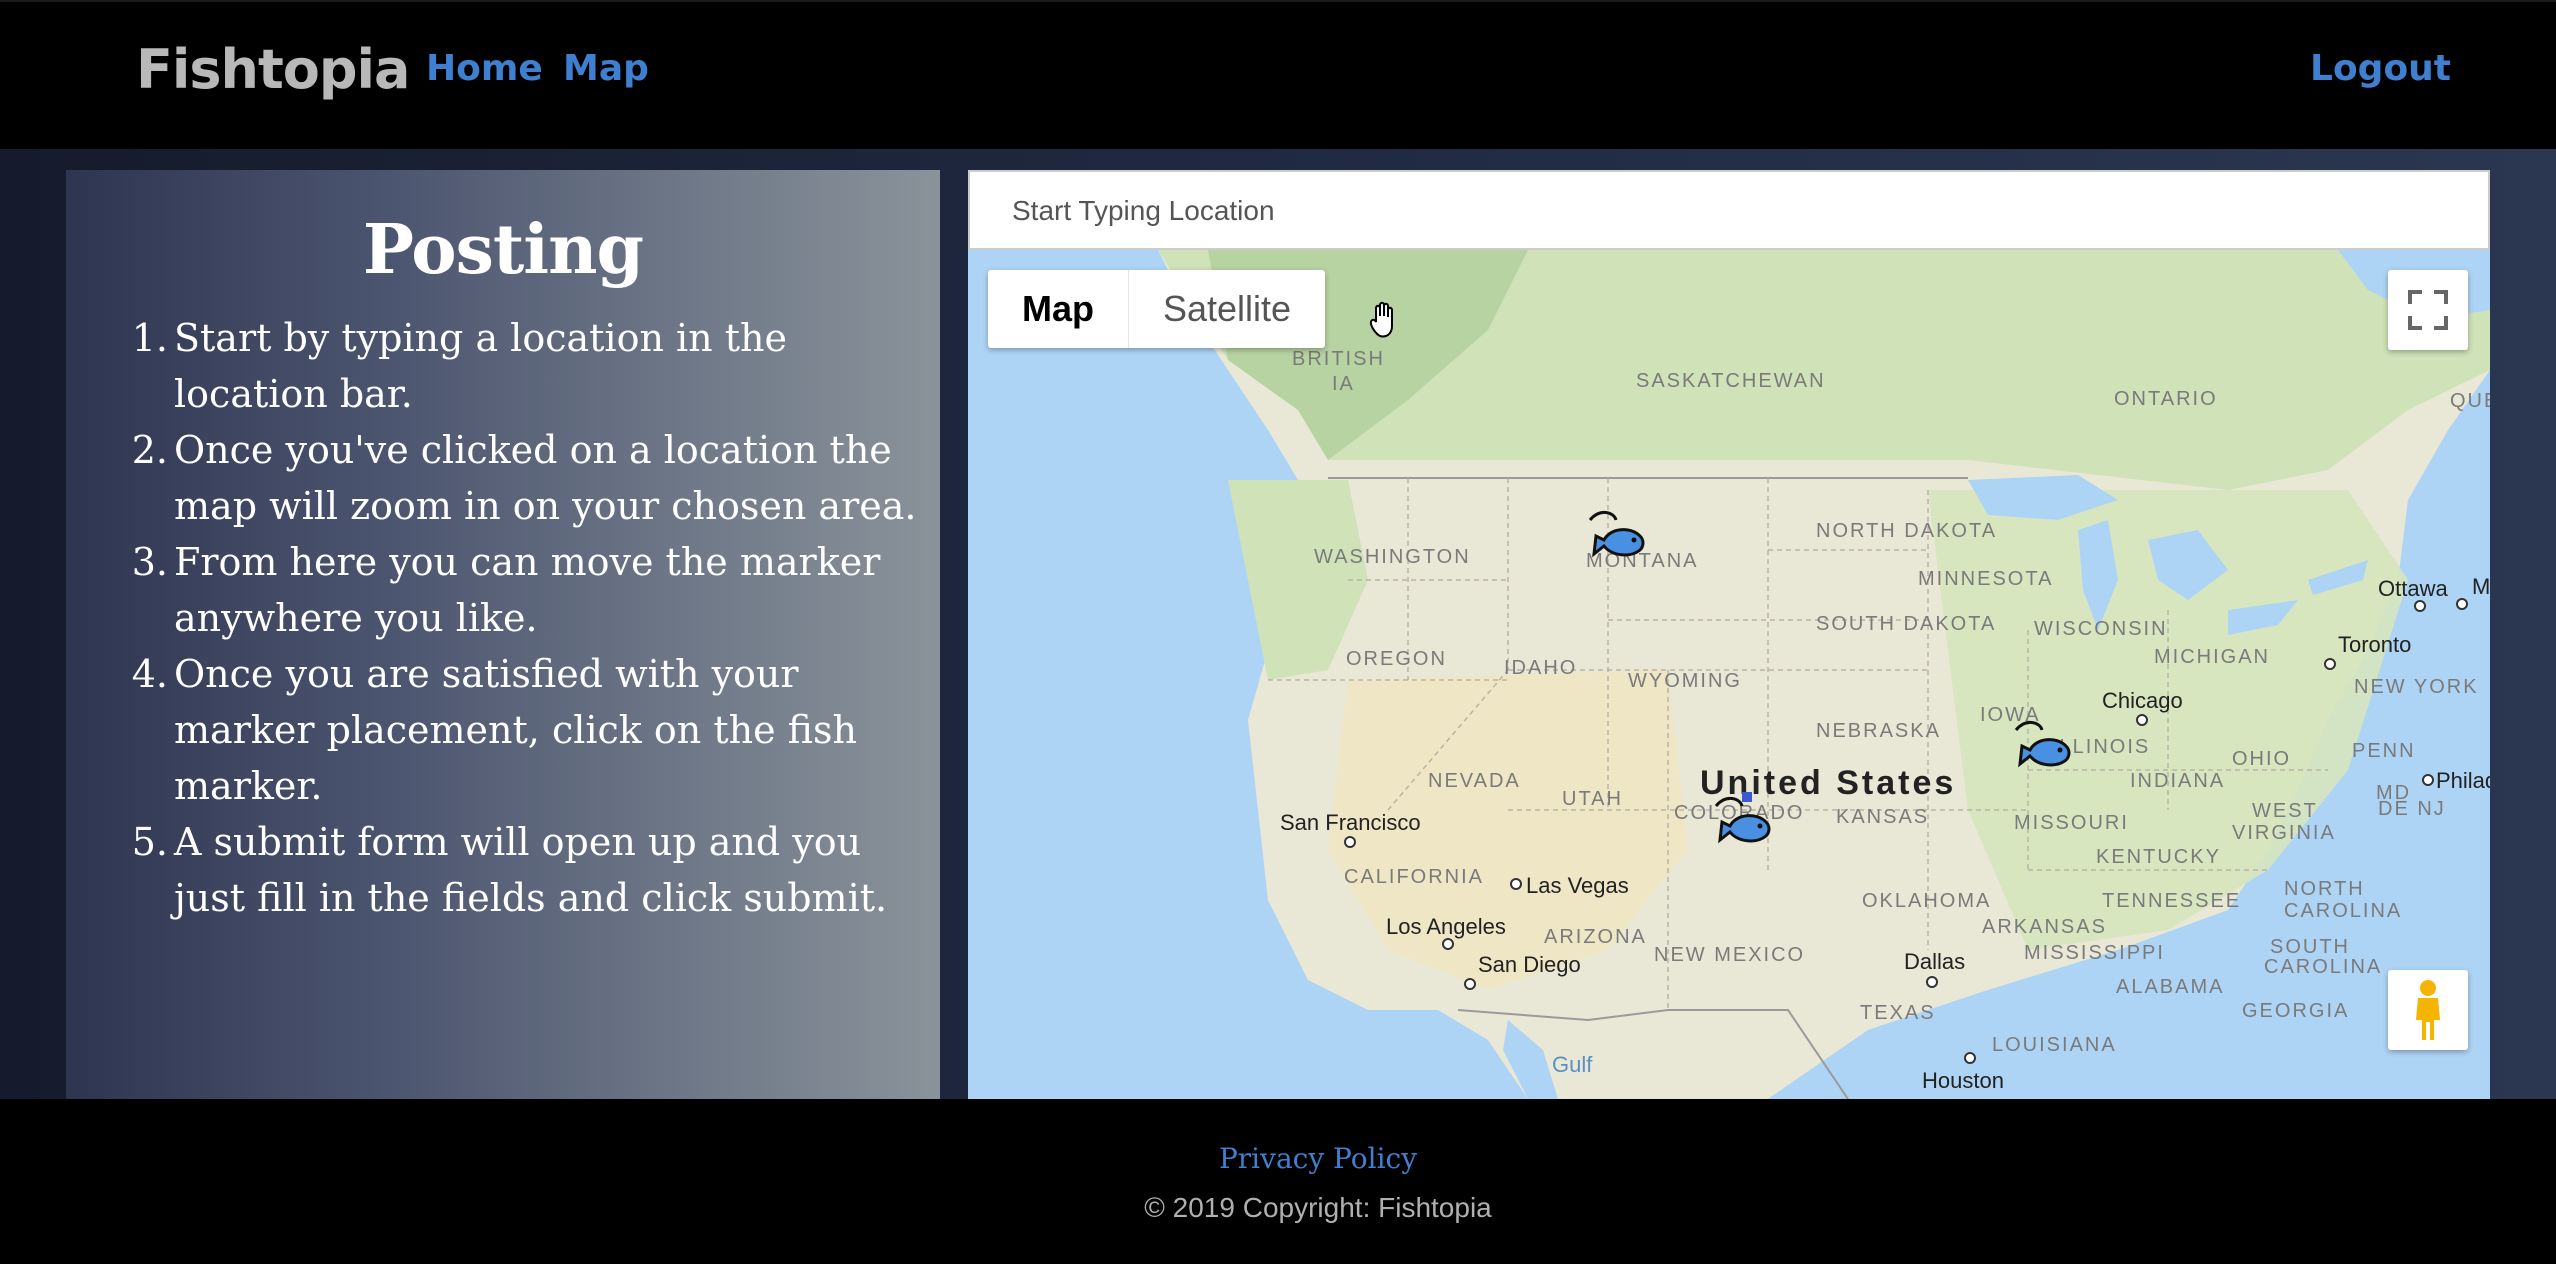 This screenshot has width=2556, height=1264. Describe the element at coordinates (2384, 751) in the screenshot. I see `map-label-state: PENN` at that location.